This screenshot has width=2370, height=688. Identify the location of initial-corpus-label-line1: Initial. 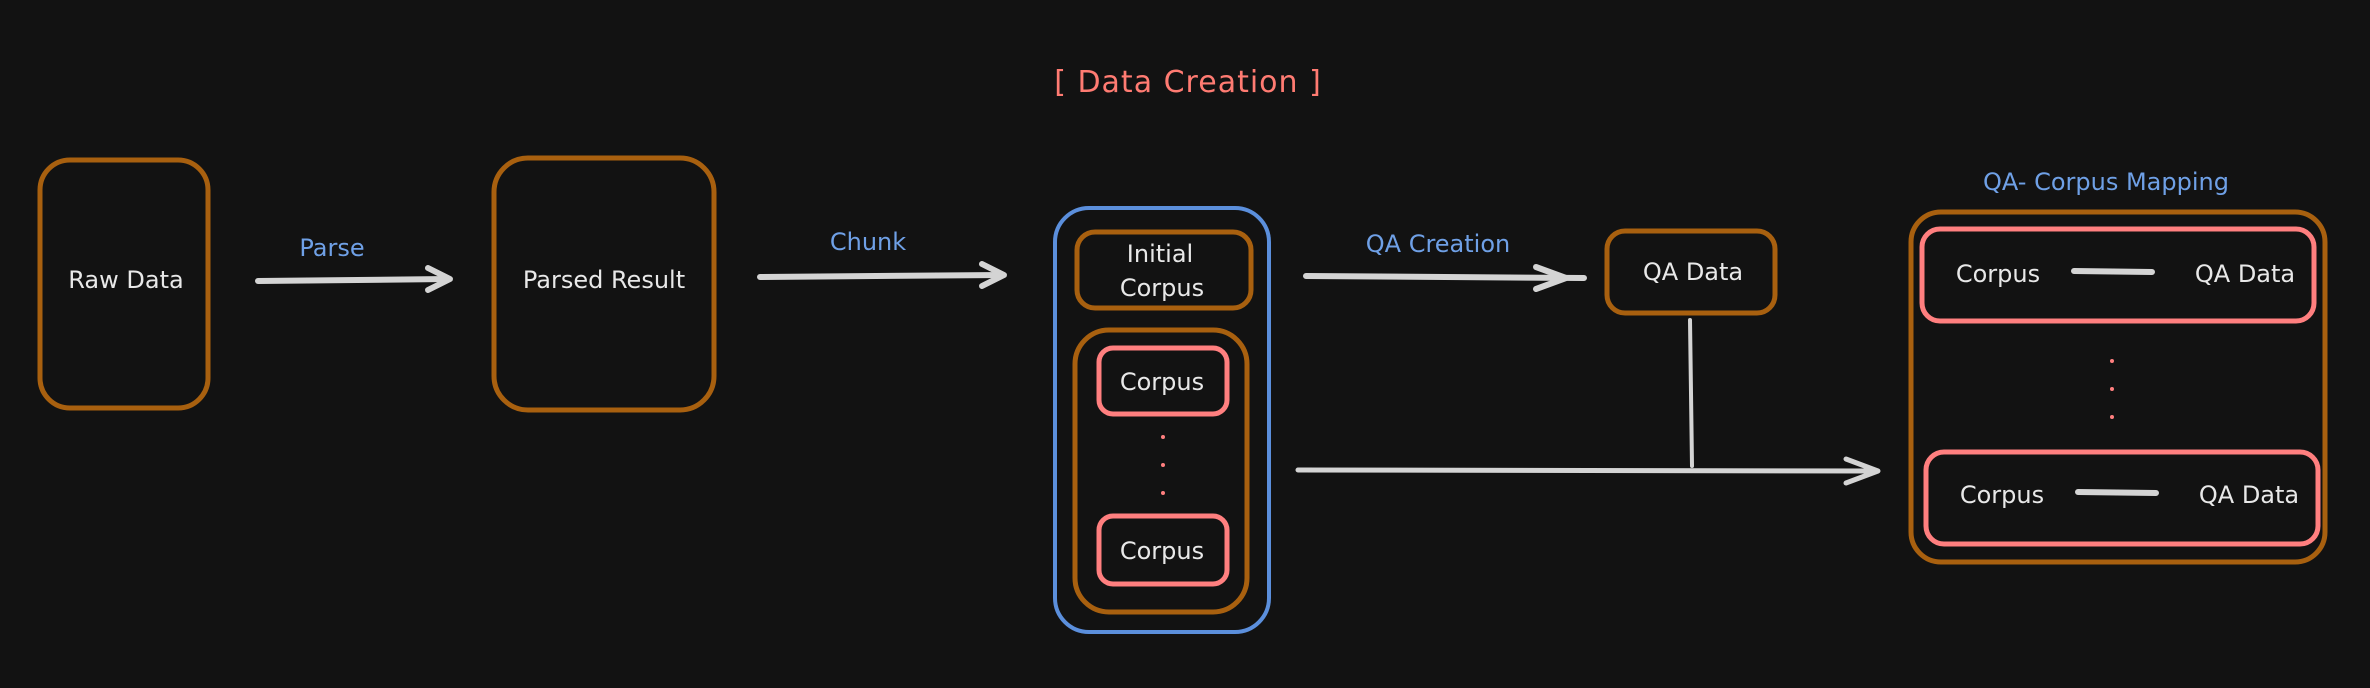
(1160, 254).